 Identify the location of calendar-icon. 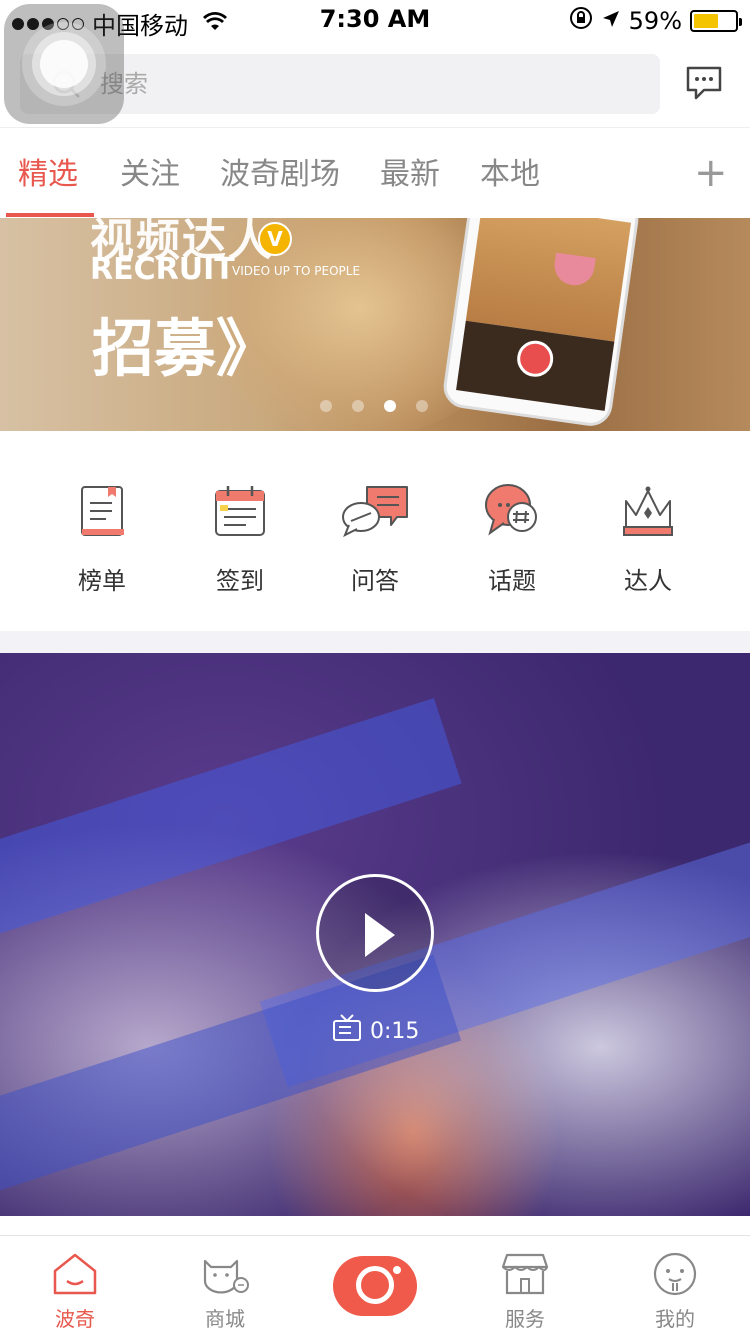
(240, 511).